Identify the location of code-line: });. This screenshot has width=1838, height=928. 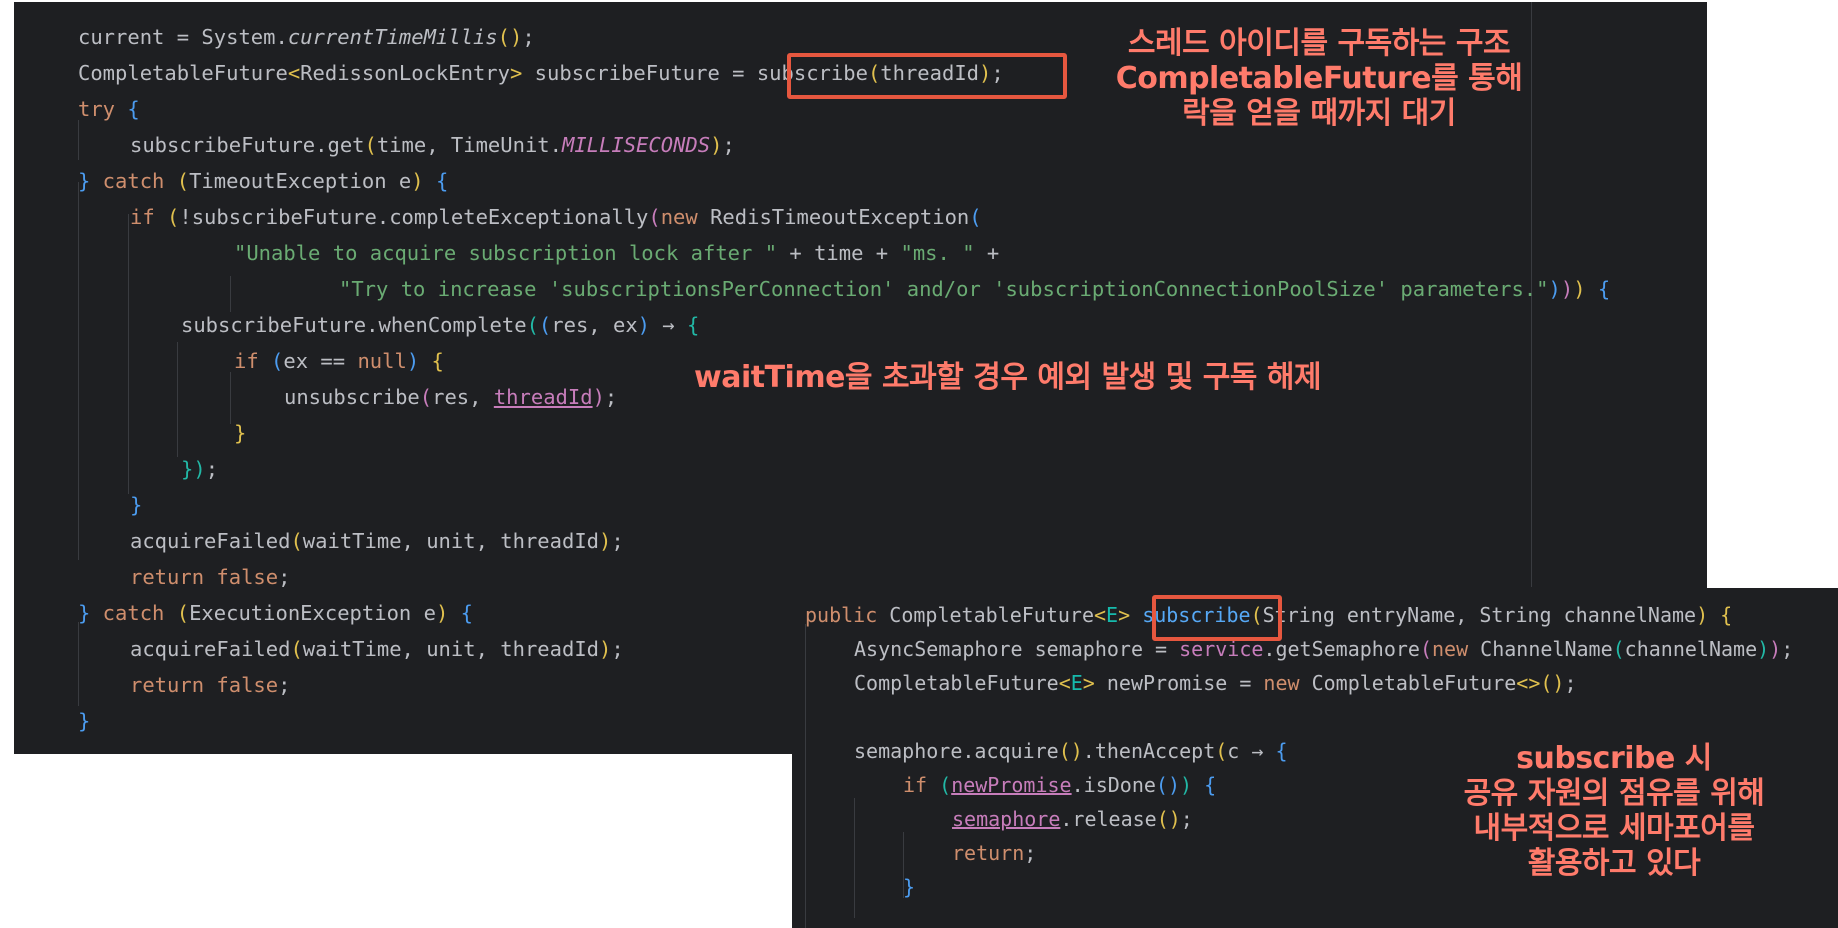
(199, 469).